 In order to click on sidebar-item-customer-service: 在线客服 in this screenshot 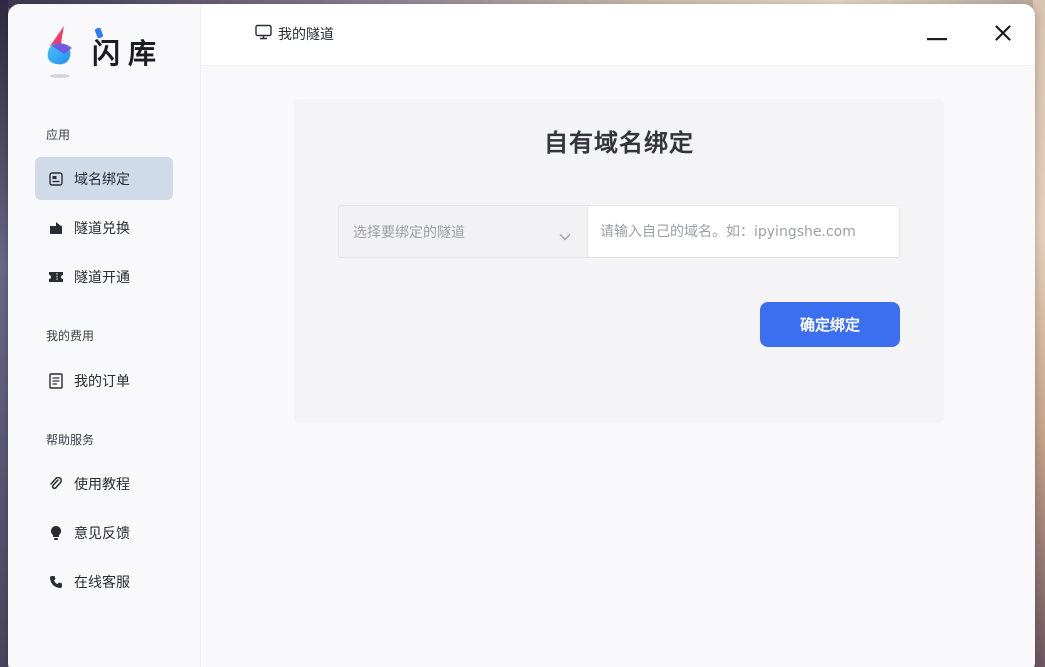, I will do `click(104, 581)`.